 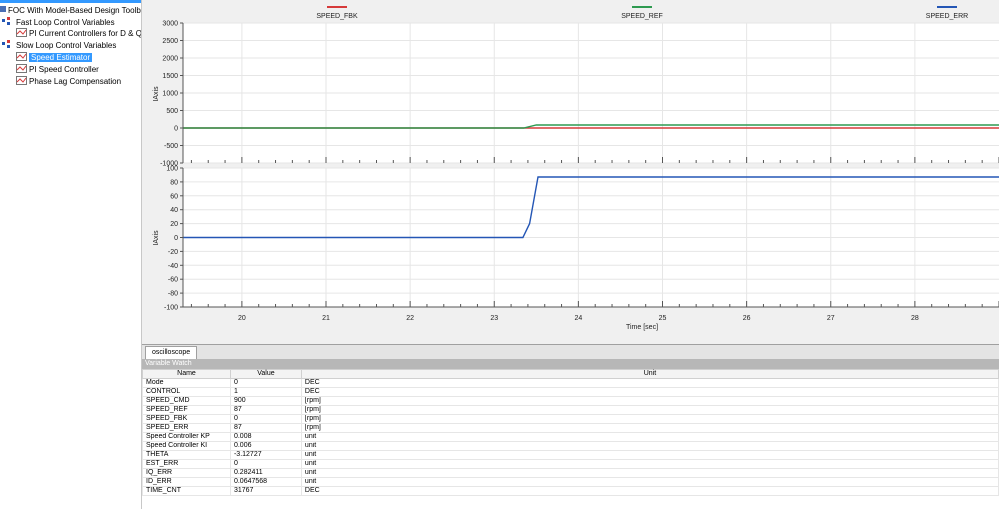 I want to click on x-tick-label: 27, so click(x=831, y=318).